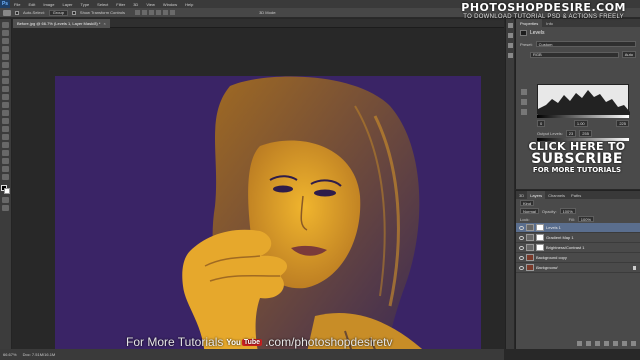 The height and width of the screenshot is (360, 640). What do you see at coordinates (597, 343) in the screenshot?
I see `add-mask-icon` at bounding box center [597, 343].